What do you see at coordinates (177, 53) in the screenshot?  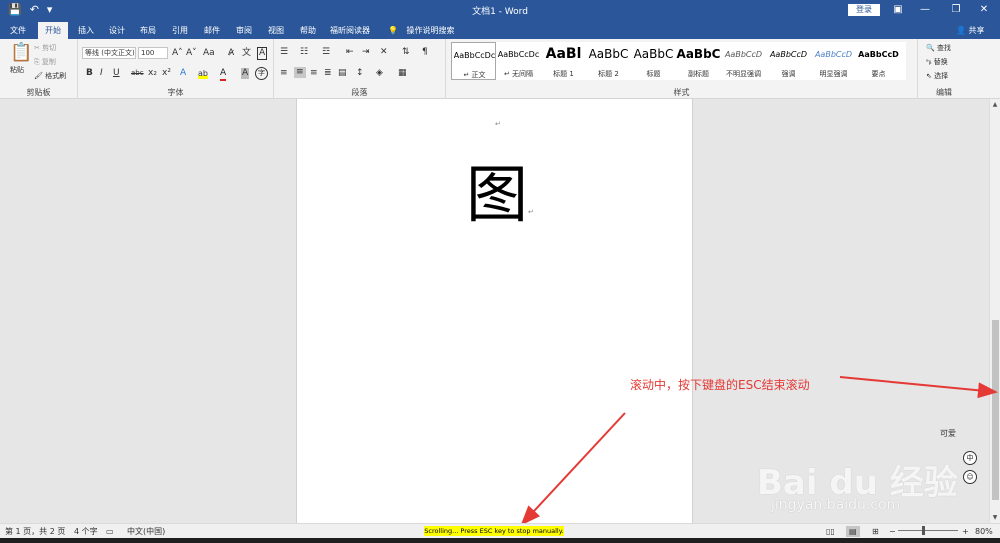 I see `grow-font-icon: A˄` at bounding box center [177, 53].